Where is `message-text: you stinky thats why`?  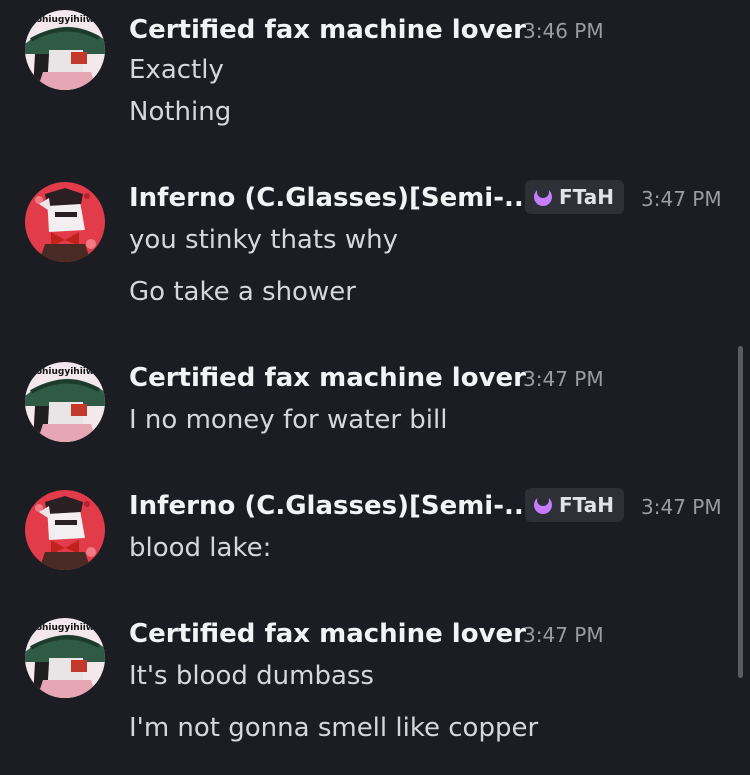
message-text: you stinky thats why is located at coordinates (264, 240).